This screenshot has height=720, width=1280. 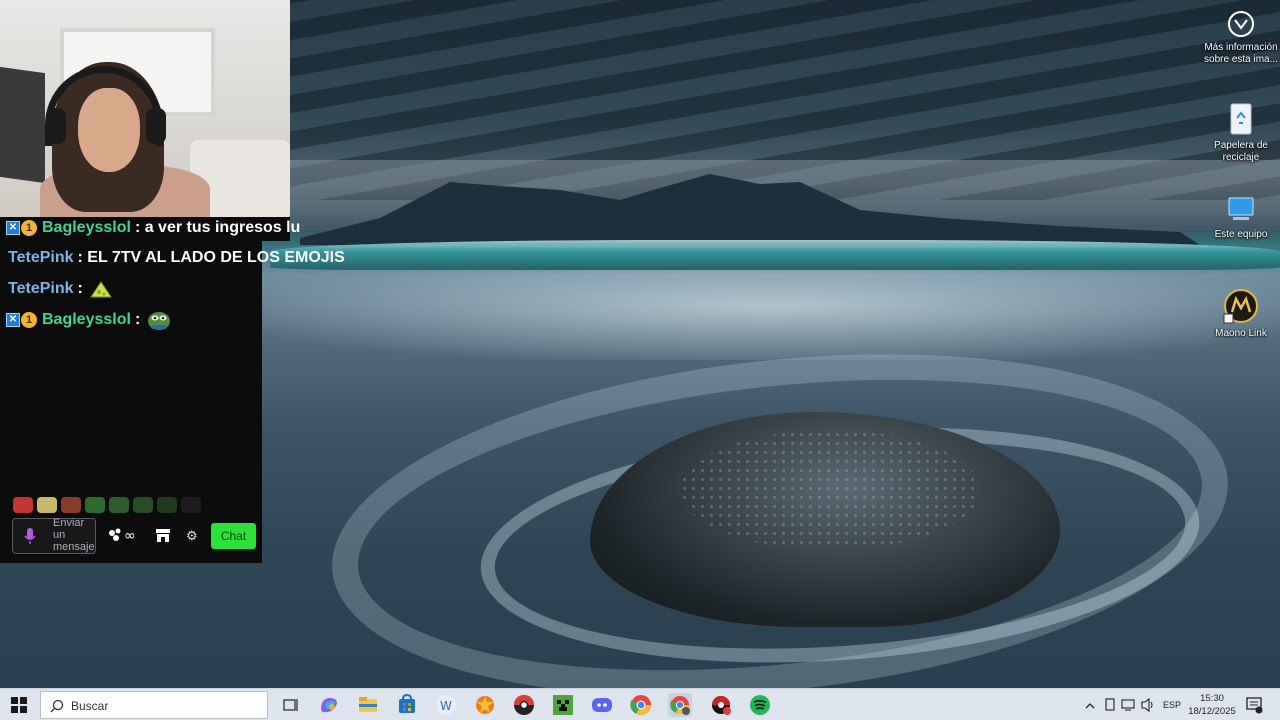 What do you see at coordinates (524, 705) in the screenshot?
I see `pokeball-app-icon` at bounding box center [524, 705].